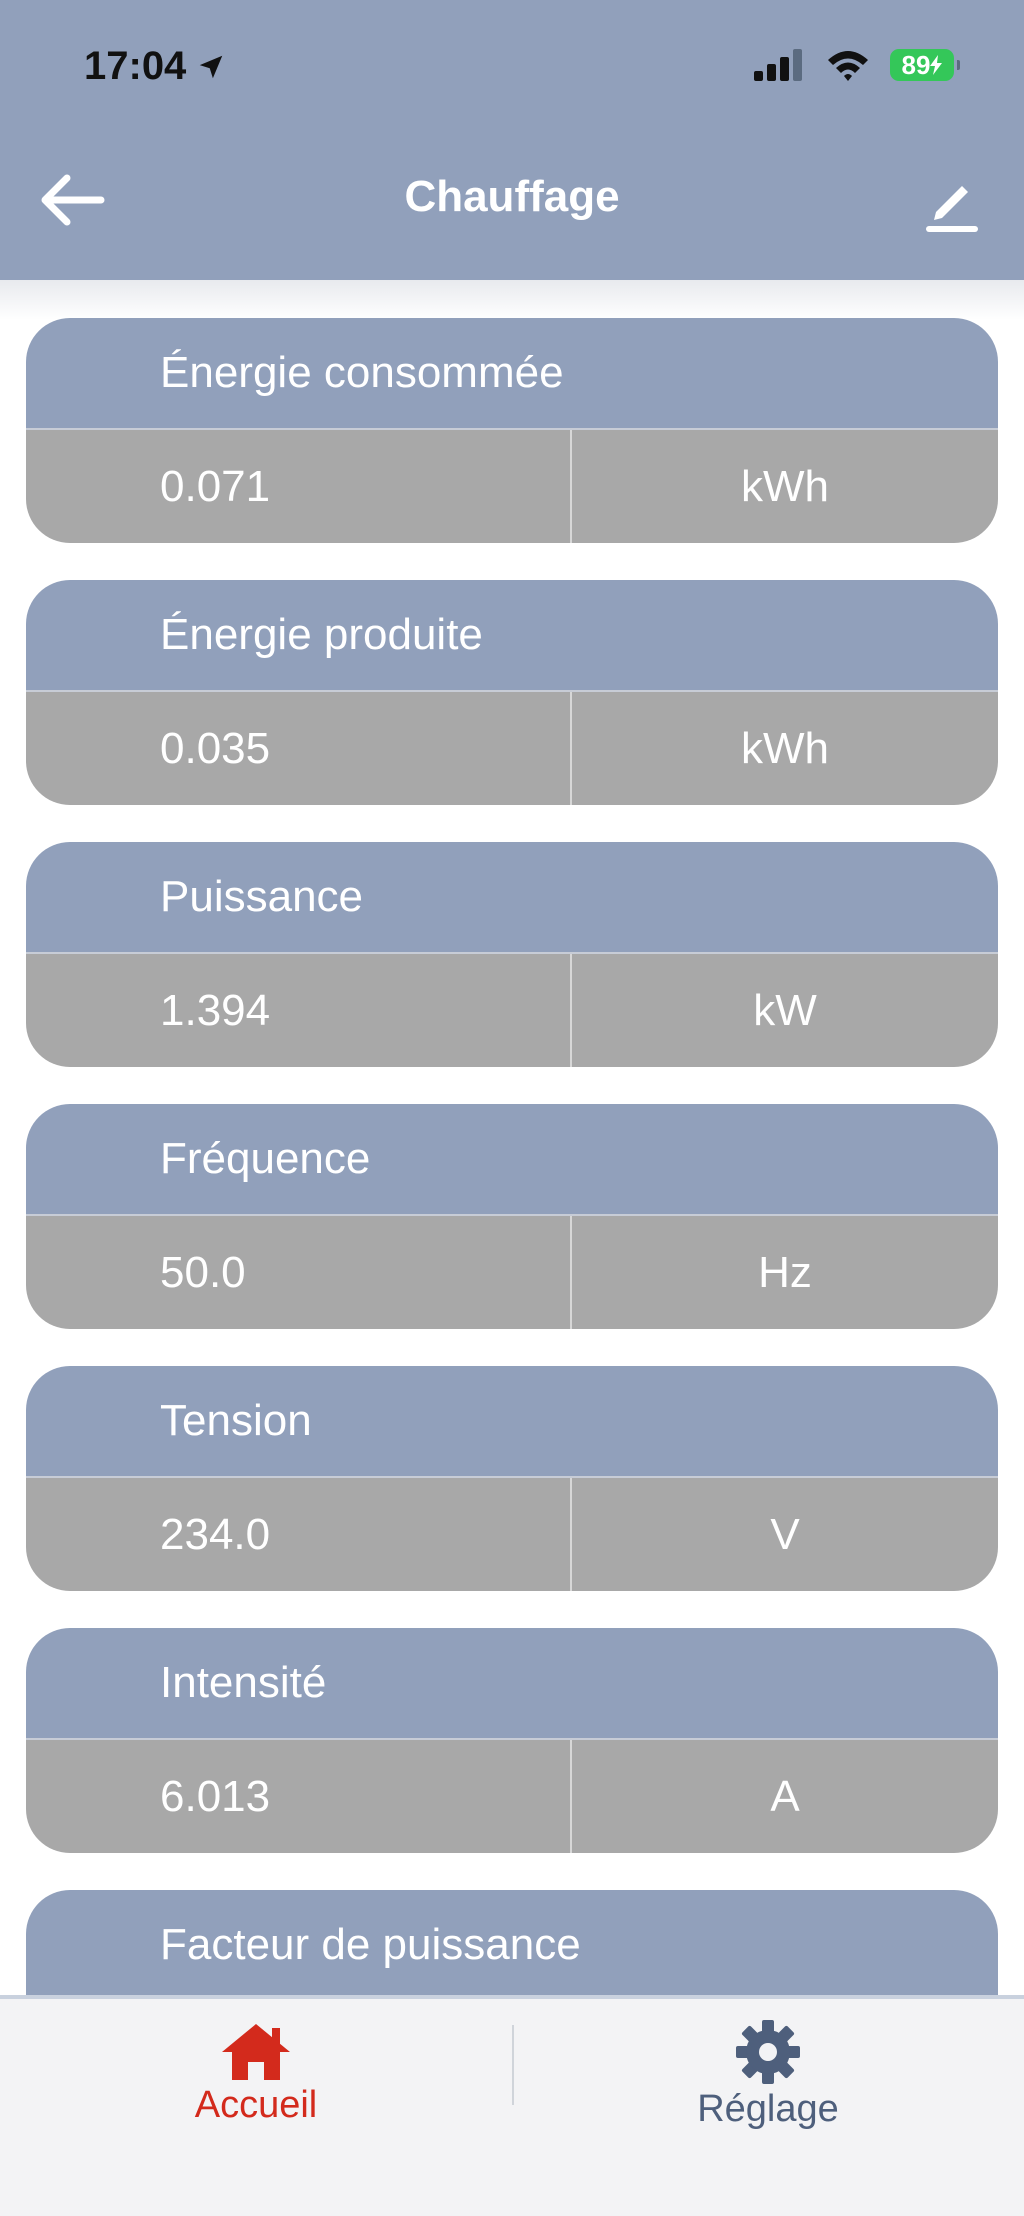 The image size is (1024, 2216). I want to click on pencil-icon, so click(952, 209).